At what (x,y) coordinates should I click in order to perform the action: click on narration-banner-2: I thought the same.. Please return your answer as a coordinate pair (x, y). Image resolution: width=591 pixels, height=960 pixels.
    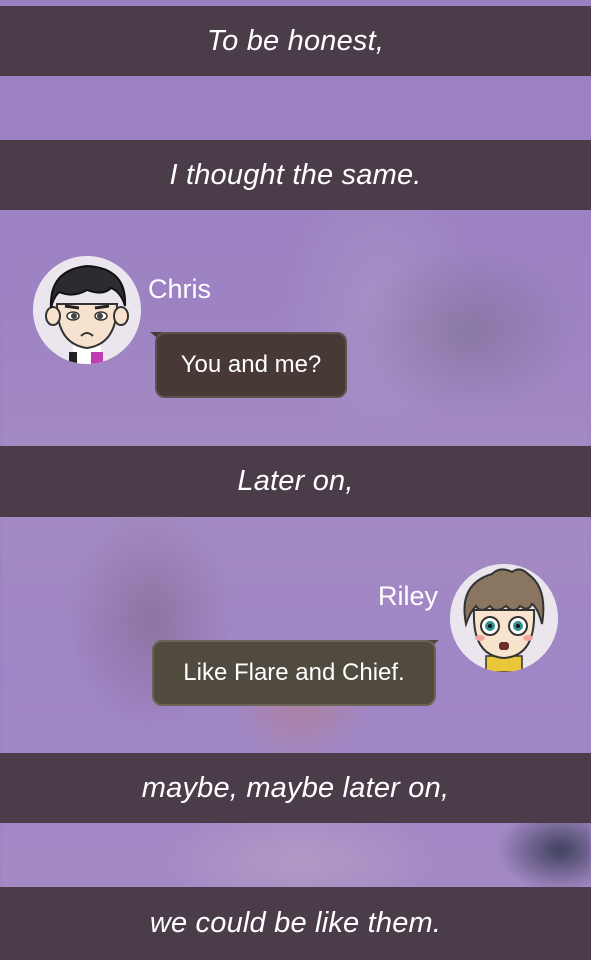
    Looking at the image, I should click on (295, 175).